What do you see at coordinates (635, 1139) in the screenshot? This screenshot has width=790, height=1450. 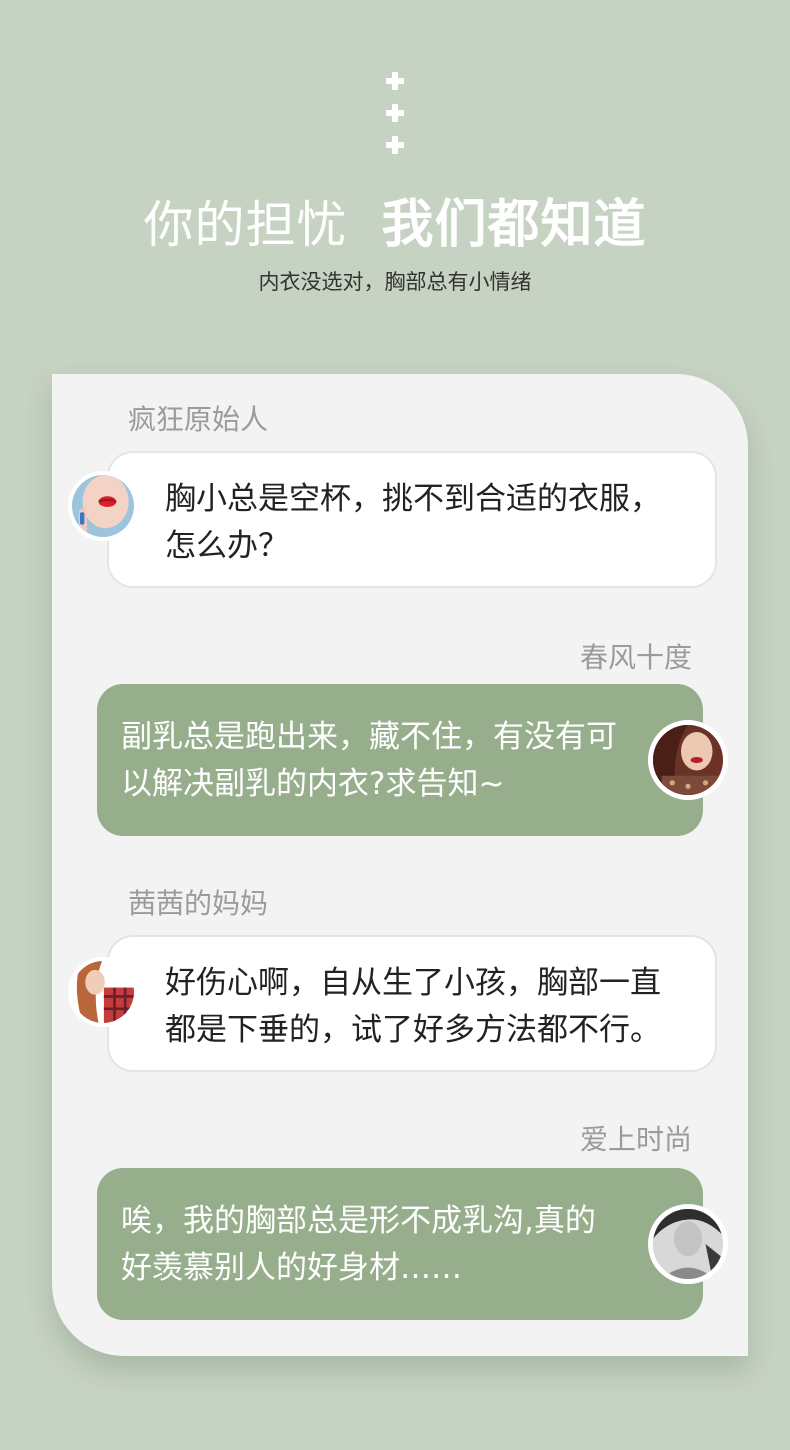 I see `chat-user-name: 爱上时尚` at bounding box center [635, 1139].